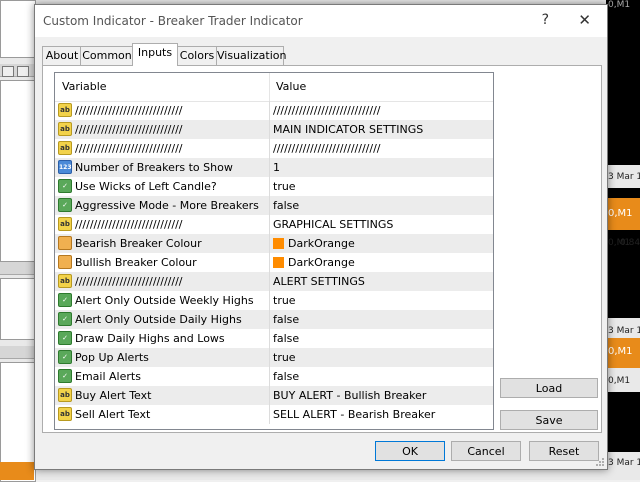  Describe the element at coordinates (62, 55) in the screenshot. I see `tab-about: About` at that location.